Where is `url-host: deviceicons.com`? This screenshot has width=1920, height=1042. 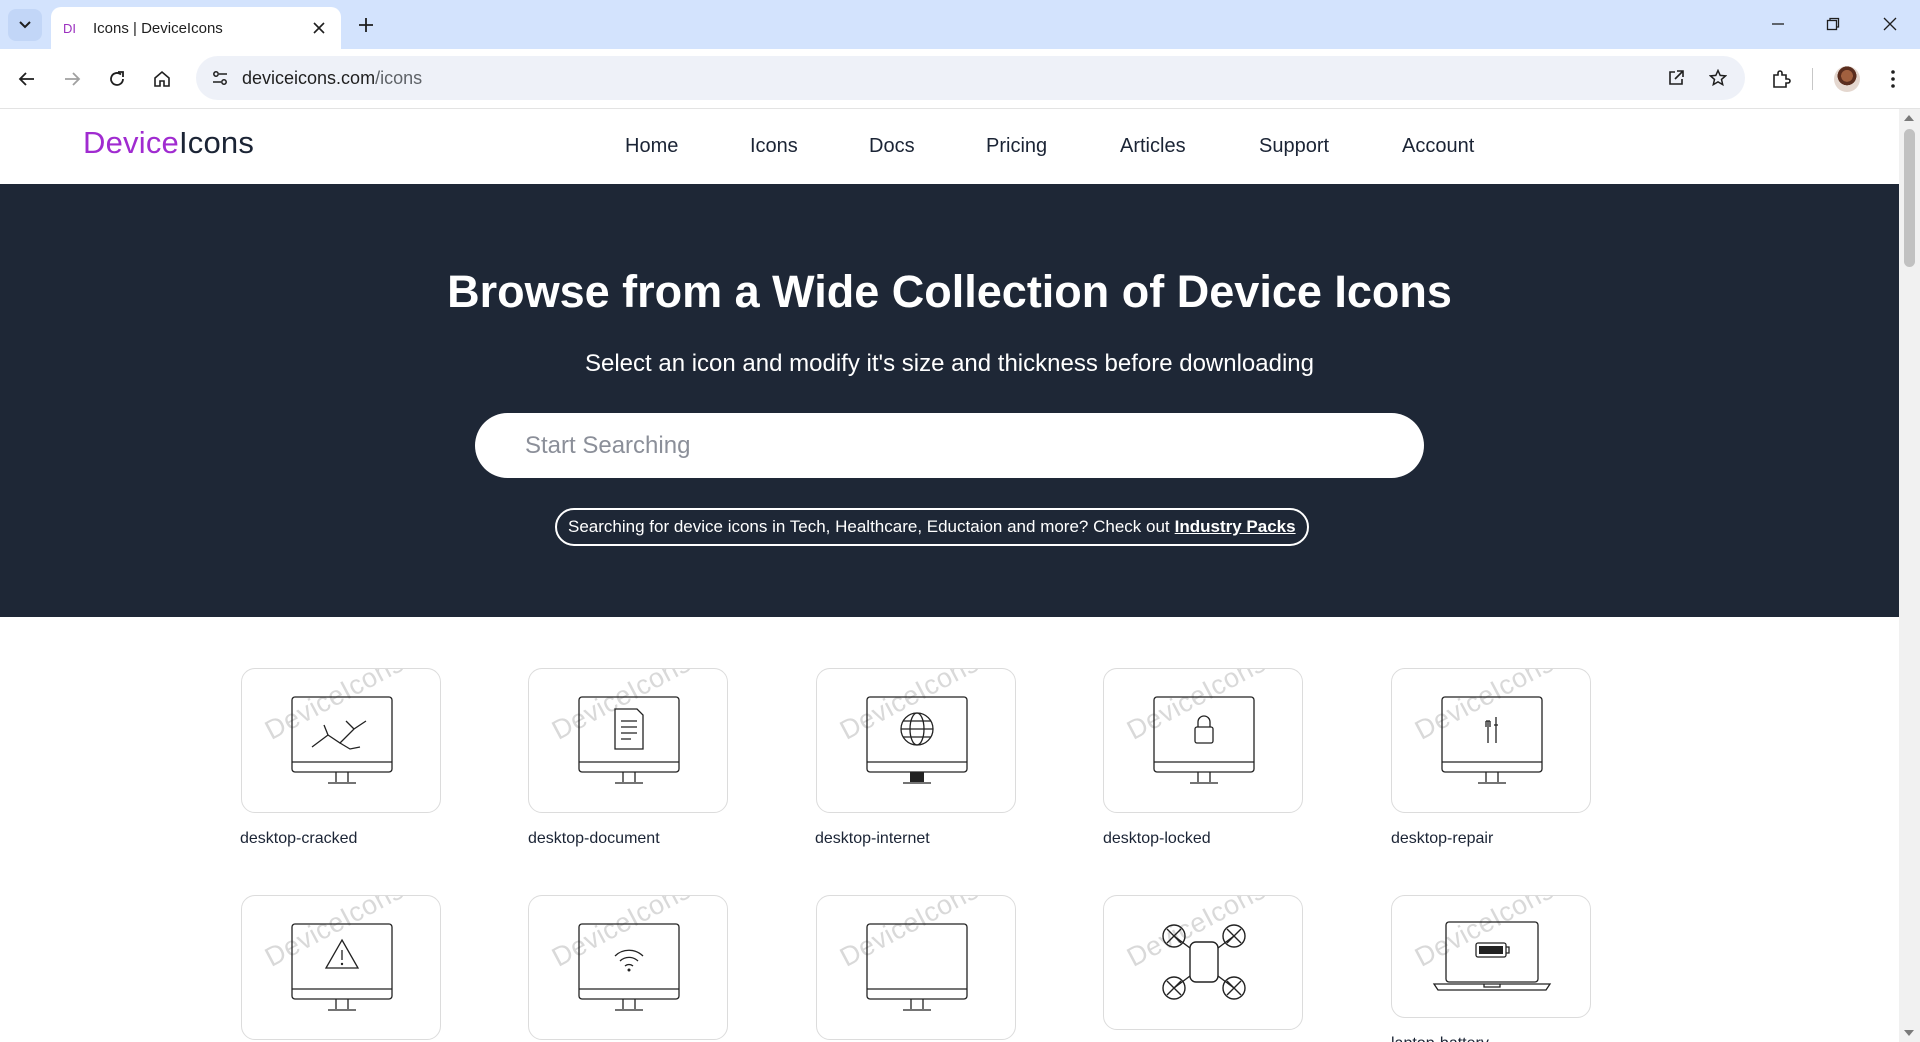 url-host: deviceicons.com is located at coordinates (309, 78).